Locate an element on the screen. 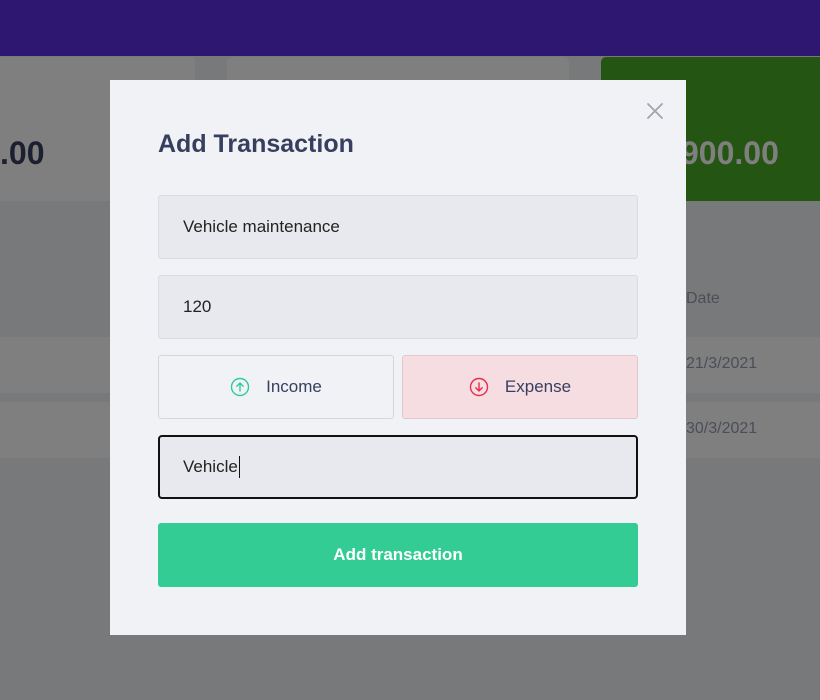 This screenshot has width=820, height=700. category-input: Vehicle is located at coordinates (398, 467).